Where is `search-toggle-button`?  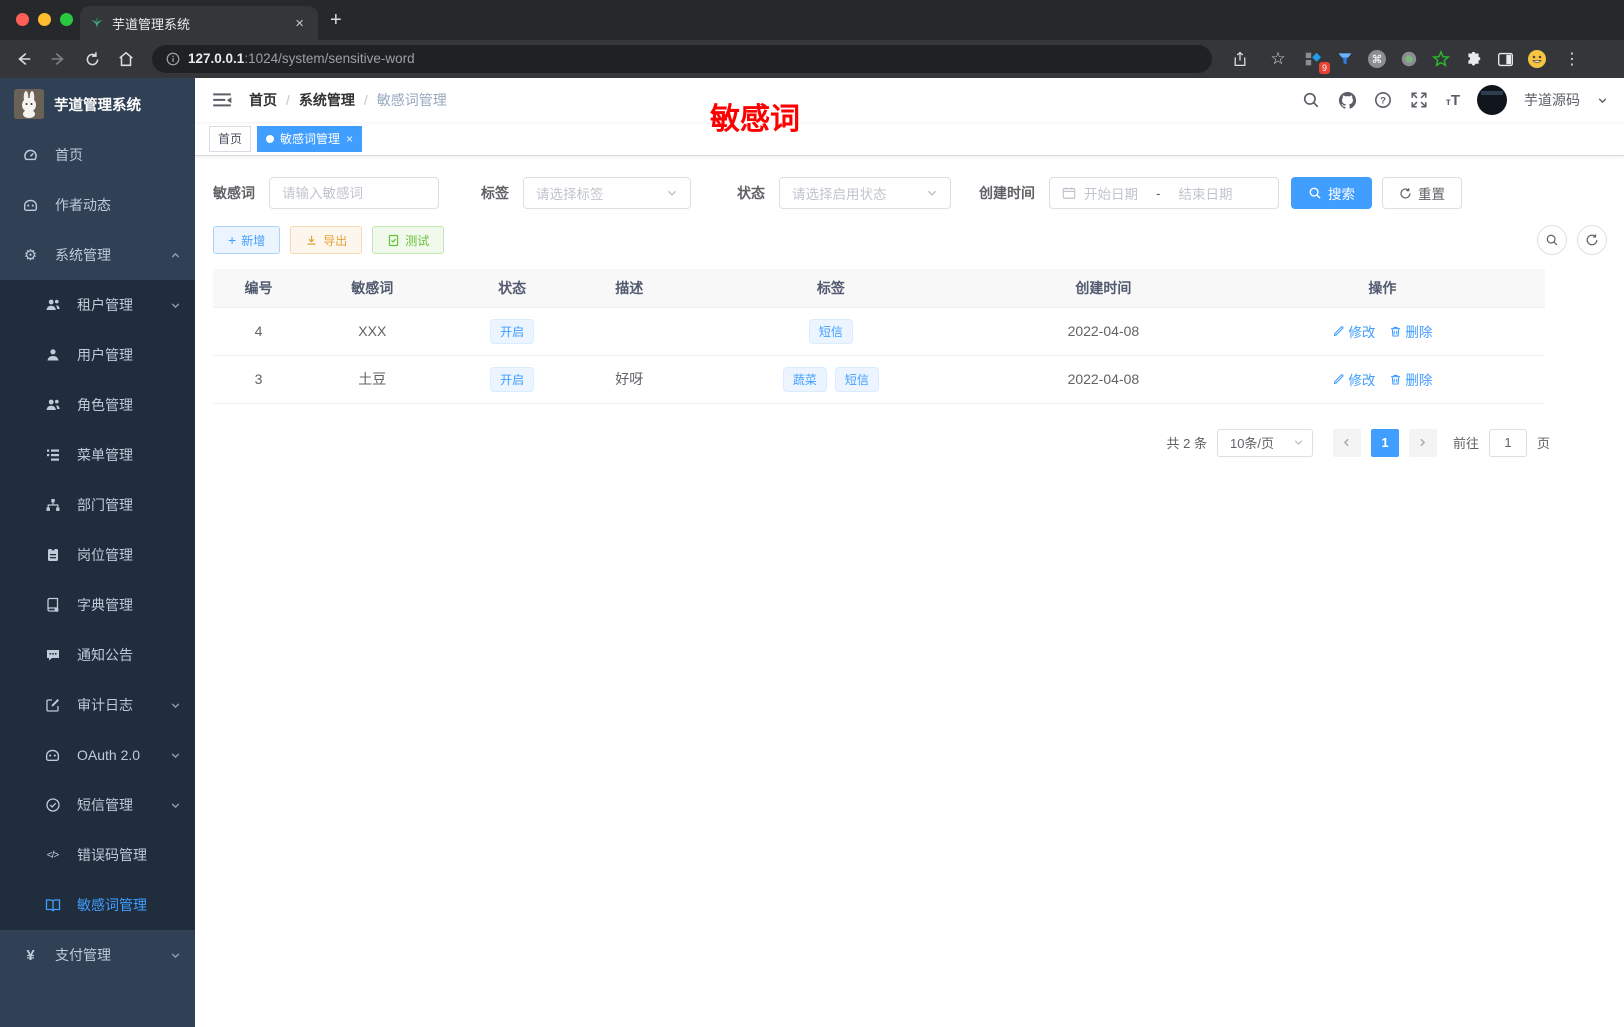
search-toggle-button is located at coordinates (1552, 240).